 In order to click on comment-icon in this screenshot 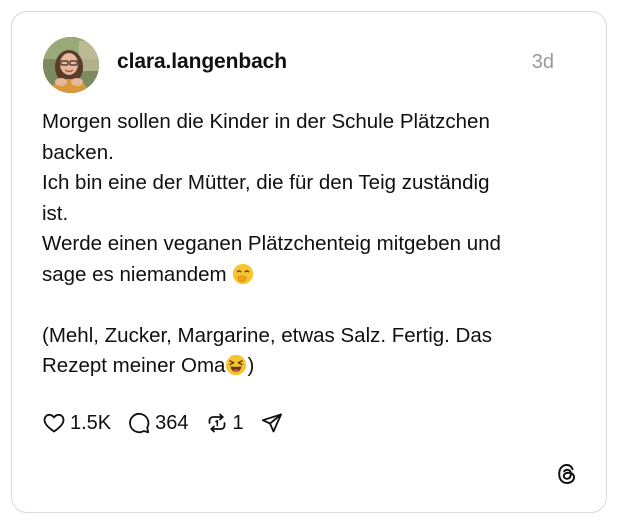, I will do `click(139, 423)`.